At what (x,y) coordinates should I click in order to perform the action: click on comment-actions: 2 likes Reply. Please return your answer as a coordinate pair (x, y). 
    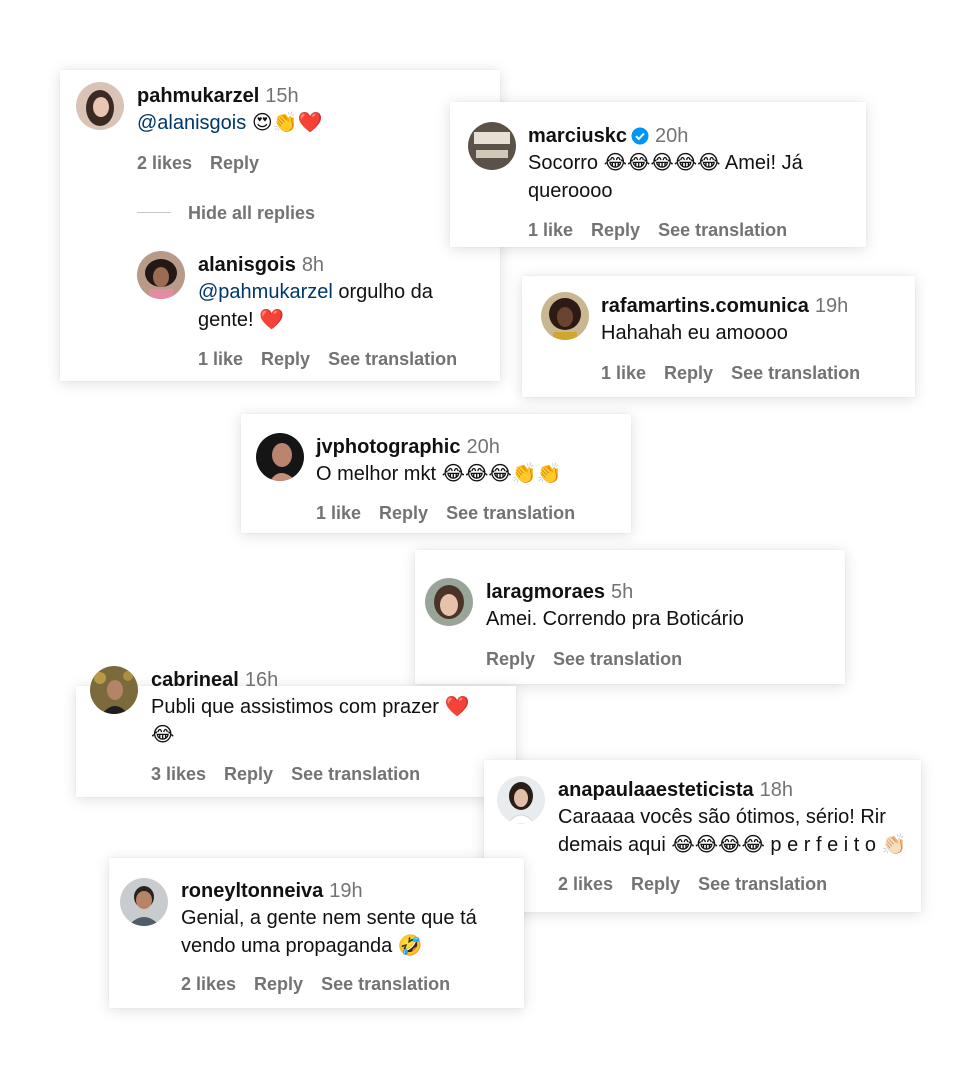
    Looking at the image, I should click on (207, 163).